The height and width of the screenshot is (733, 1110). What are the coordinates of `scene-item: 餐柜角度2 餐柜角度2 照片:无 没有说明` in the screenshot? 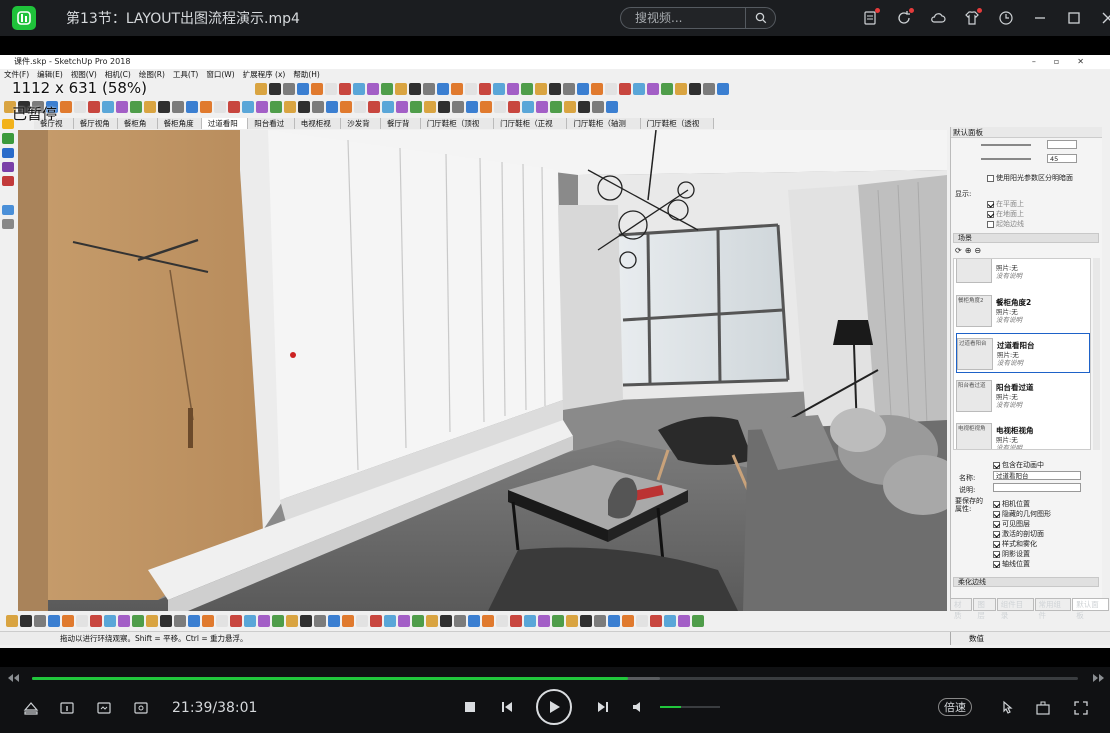 It's located at (1023, 311).